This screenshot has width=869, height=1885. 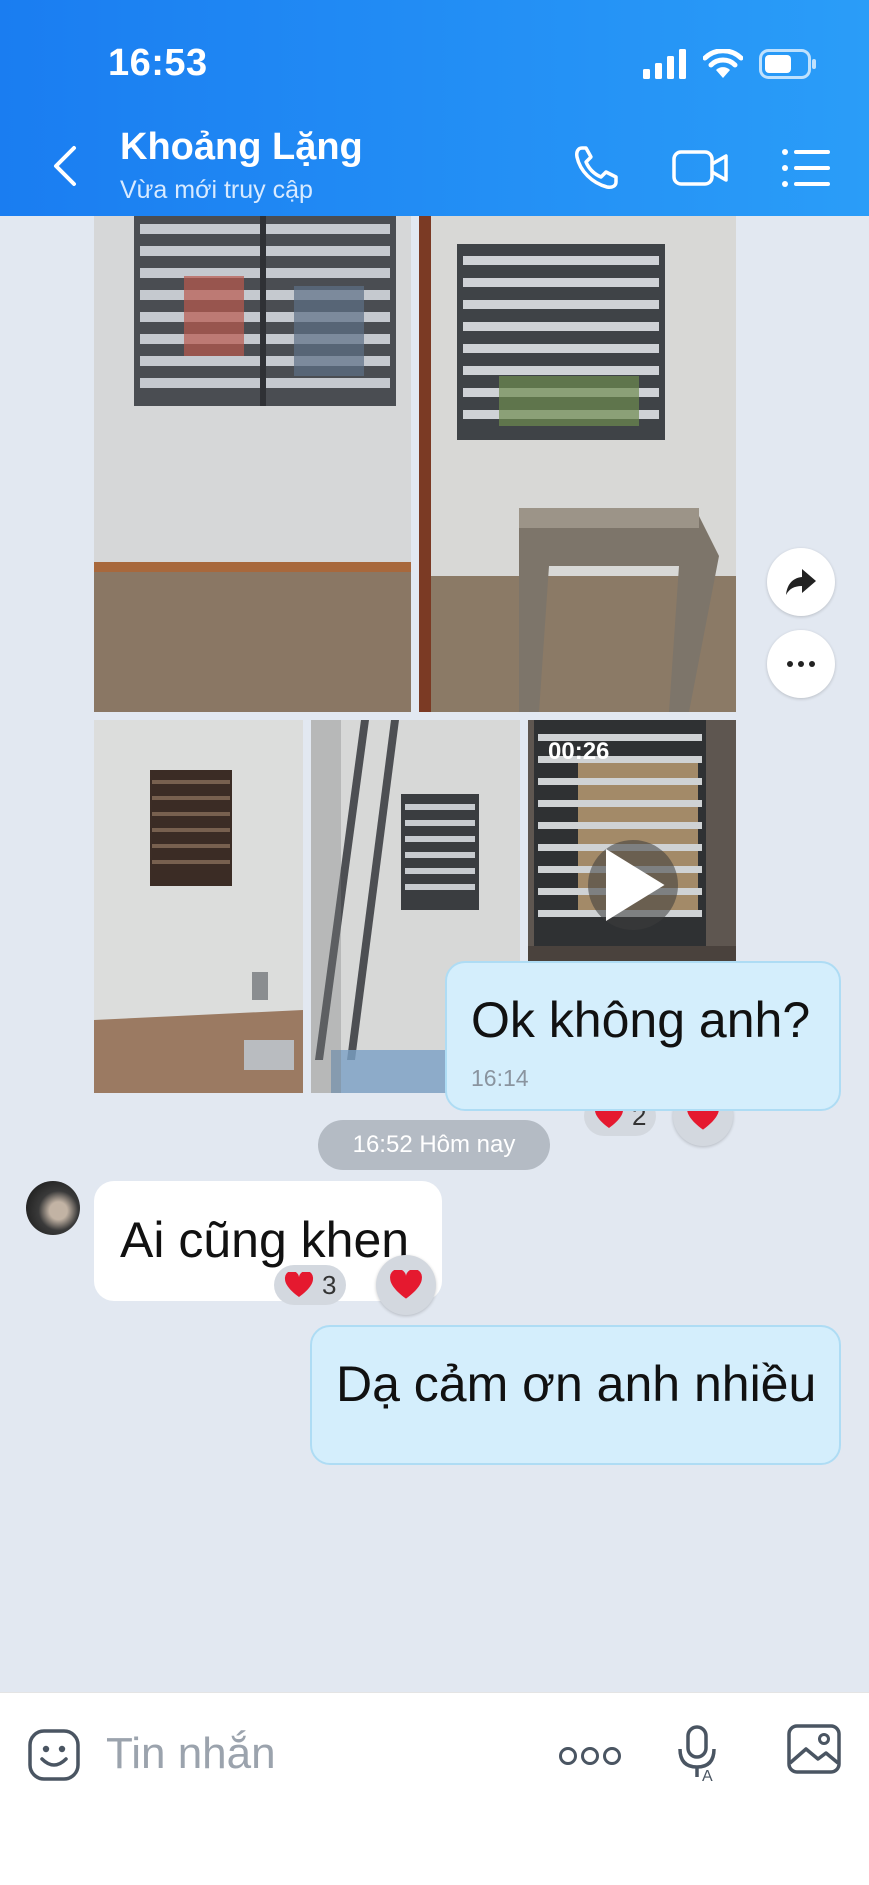 I want to click on list-menu-icon, so click(x=806, y=168).